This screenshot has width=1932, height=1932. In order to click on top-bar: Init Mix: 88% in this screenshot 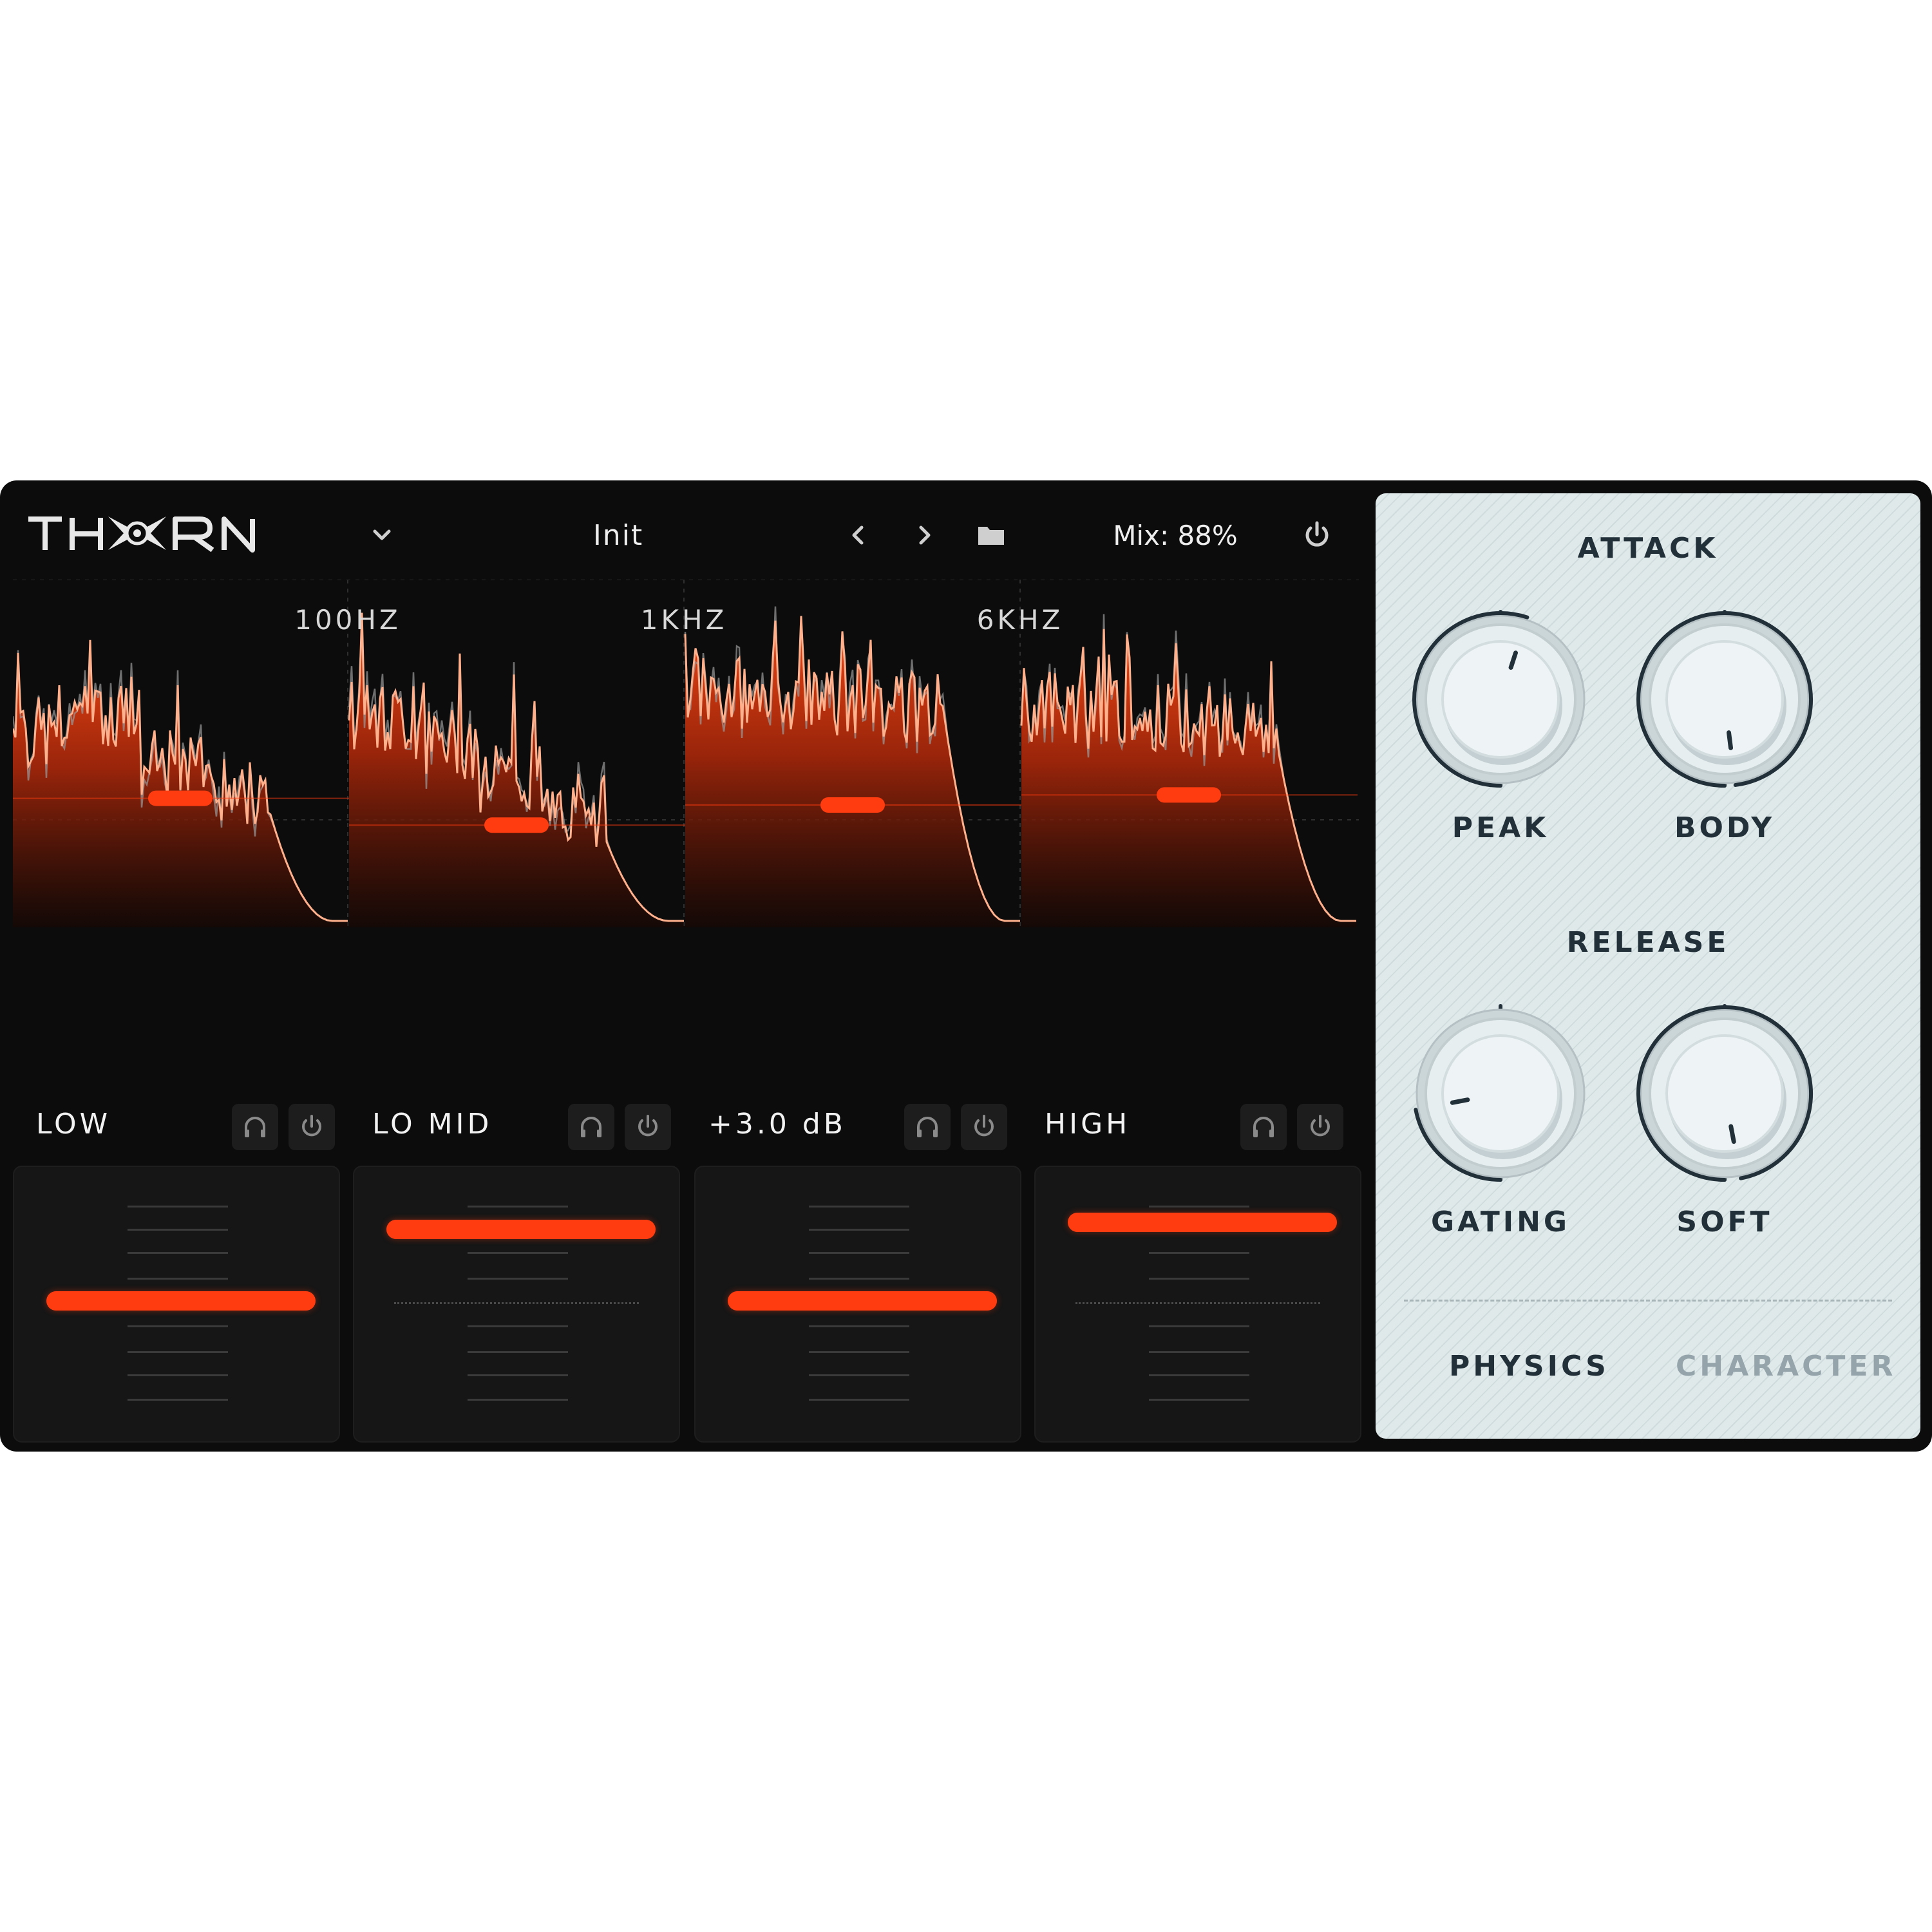, I will do `click(686, 530)`.